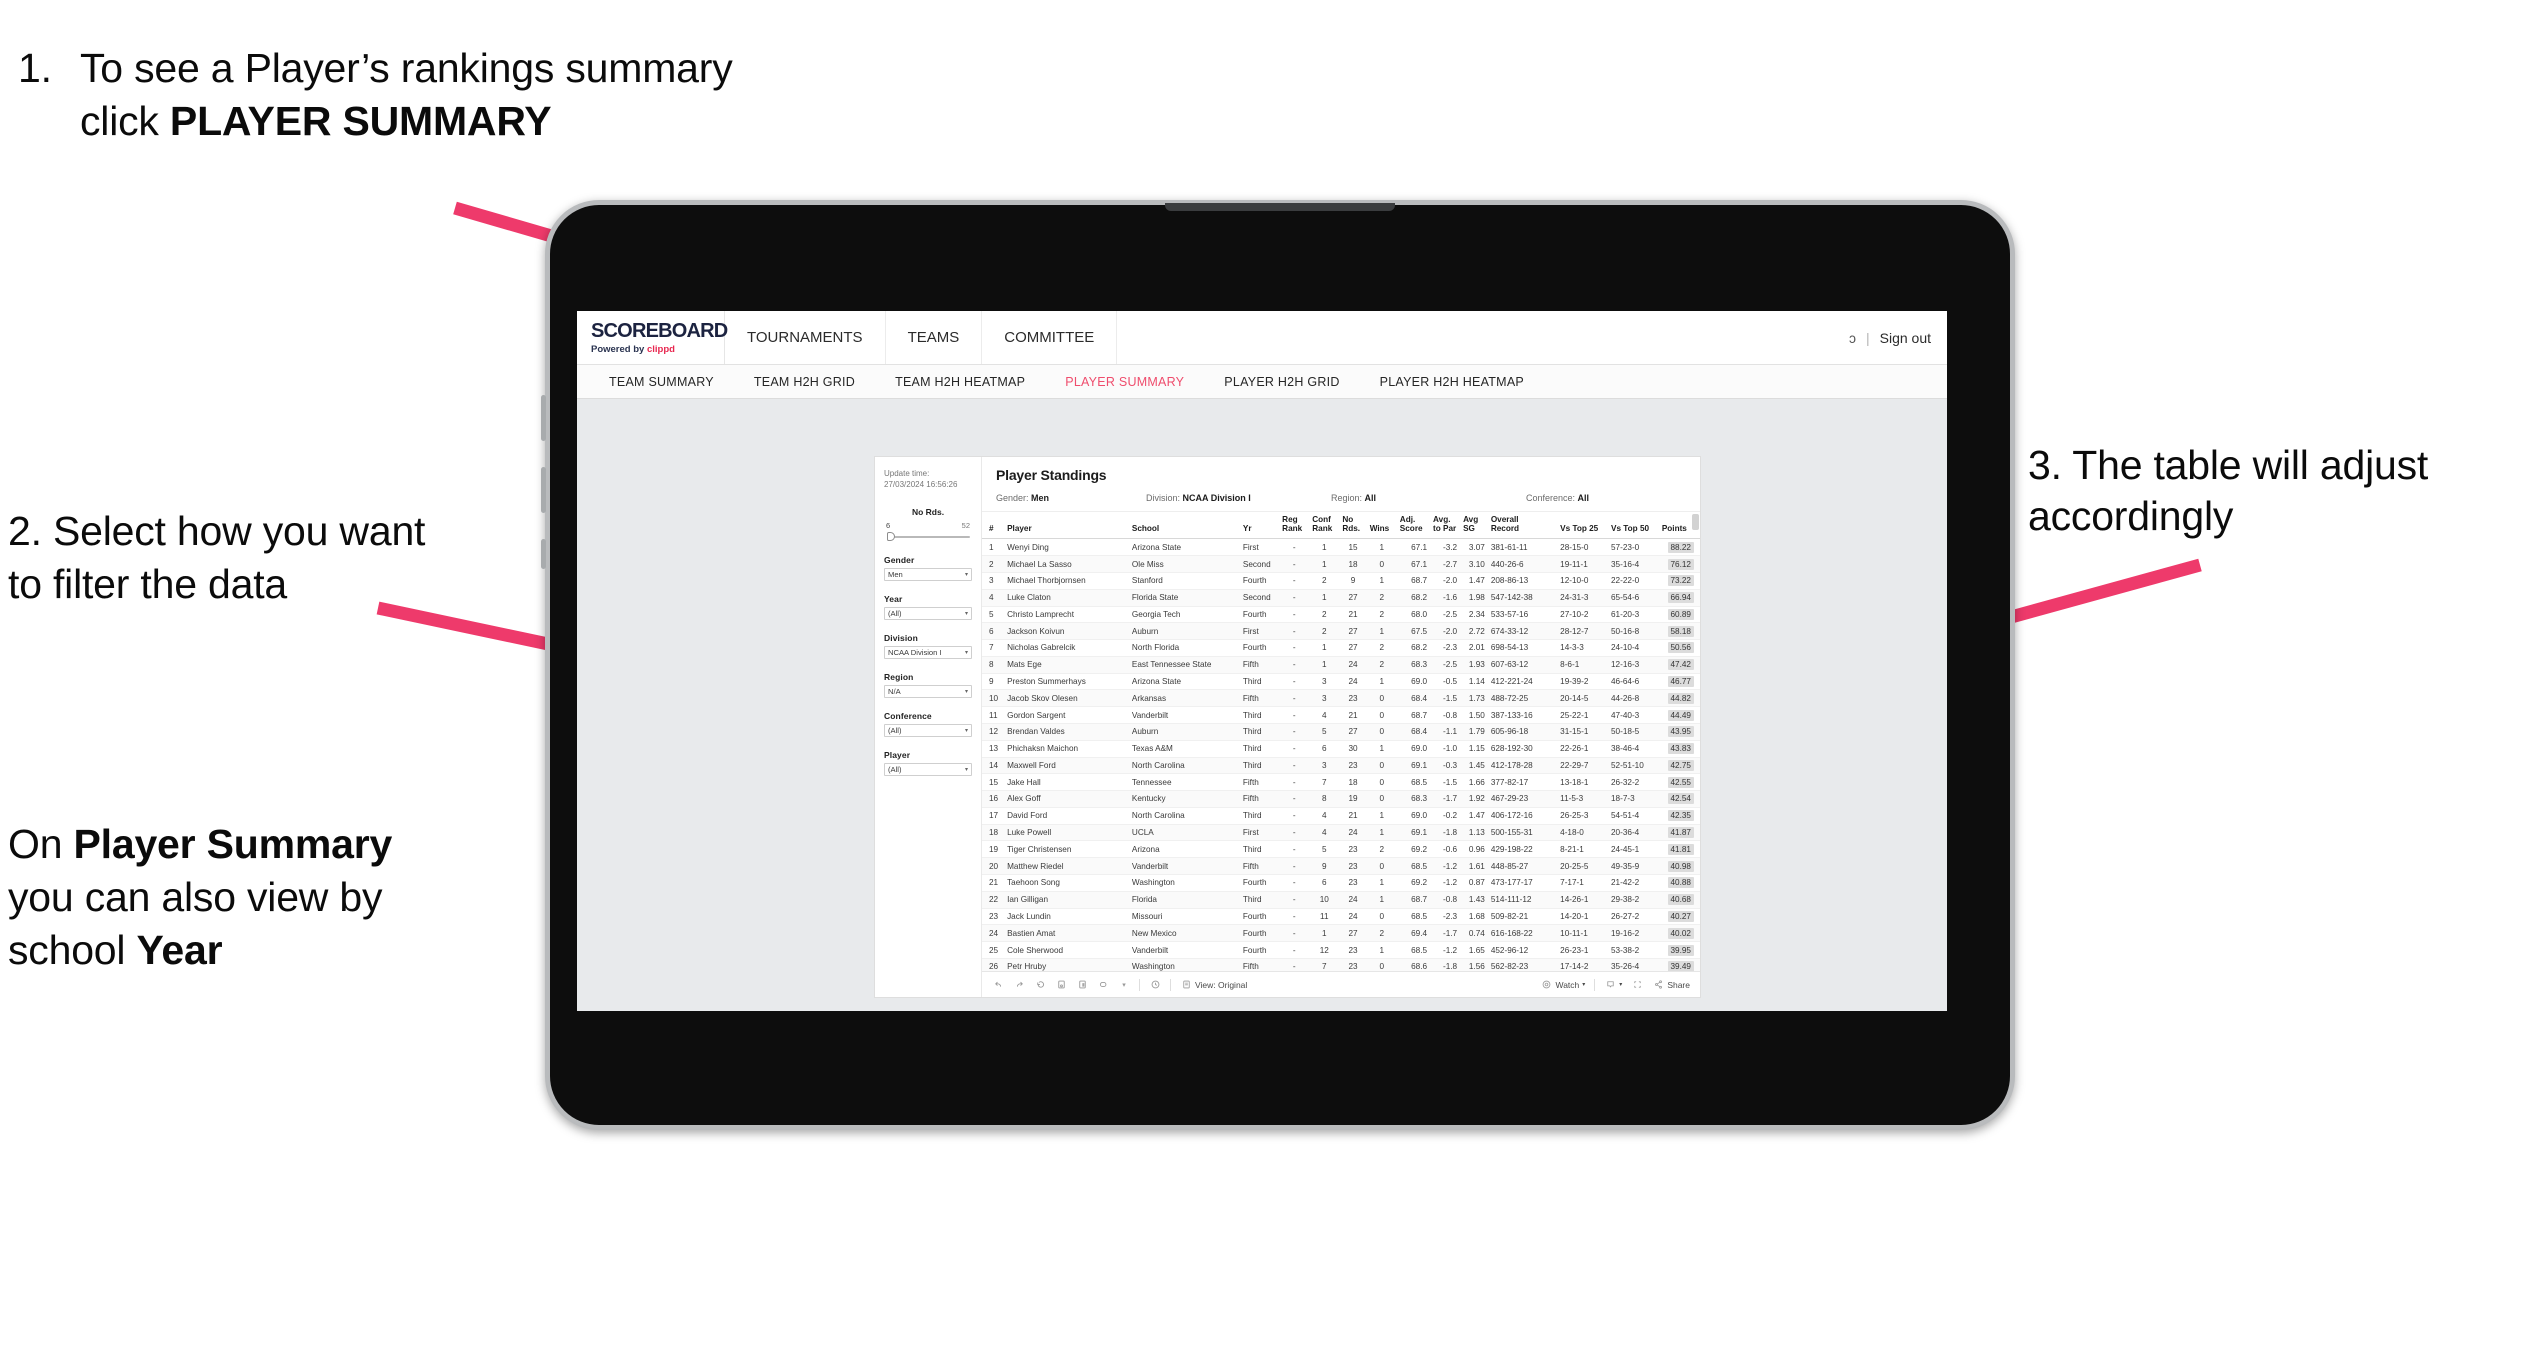  I want to click on cell-points: 43.83, so click(1679, 749).